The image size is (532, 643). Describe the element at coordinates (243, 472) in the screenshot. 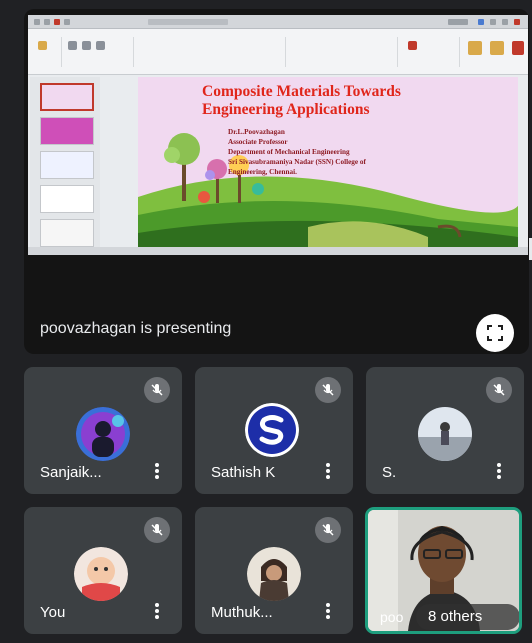

I see `participant-name: Sathish K` at that location.